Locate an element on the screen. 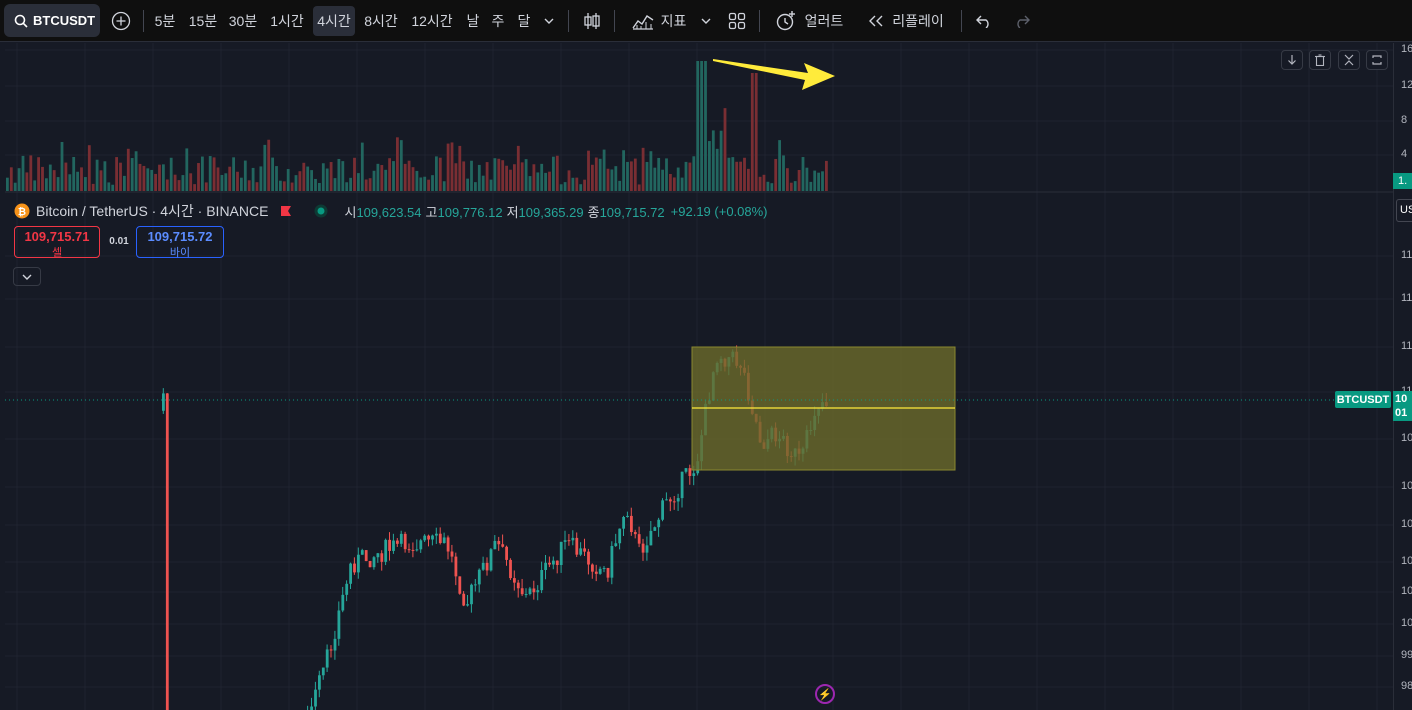 This screenshot has width=1412, height=710. close-label: 종 is located at coordinates (593, 212).